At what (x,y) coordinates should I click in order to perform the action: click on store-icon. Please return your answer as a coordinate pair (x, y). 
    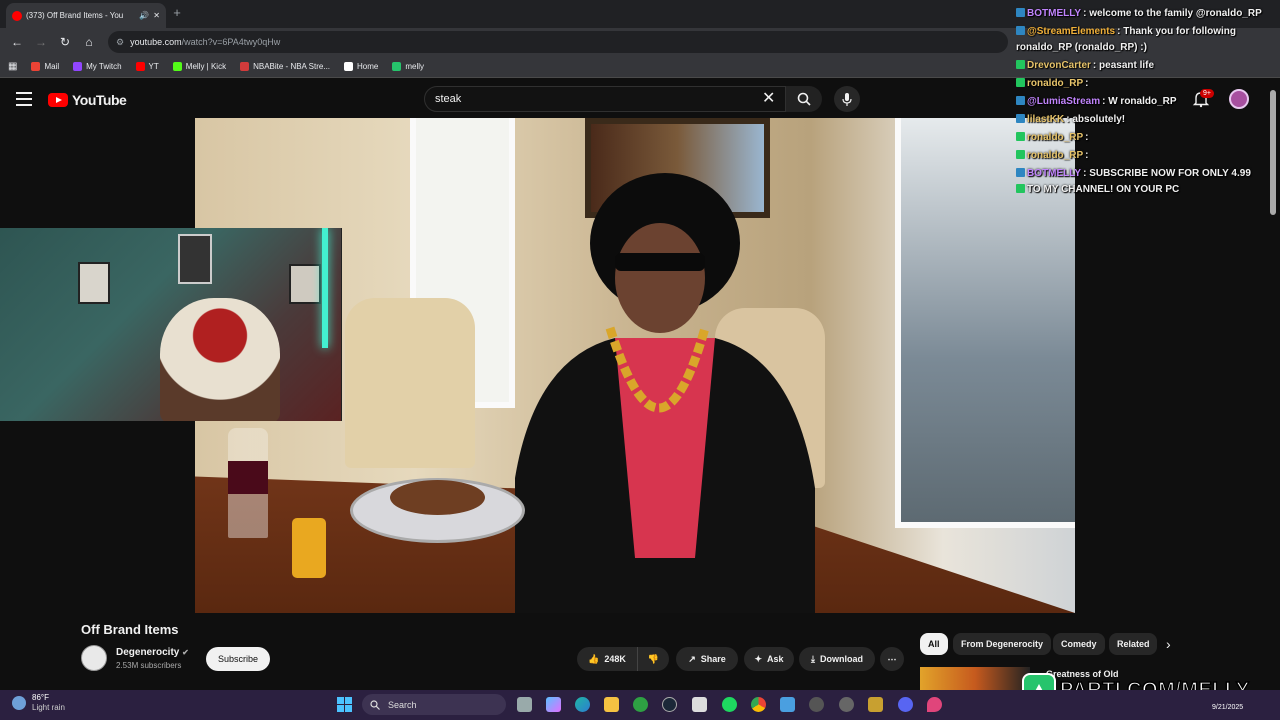
    Looking at the image, I should click on (699, 704).